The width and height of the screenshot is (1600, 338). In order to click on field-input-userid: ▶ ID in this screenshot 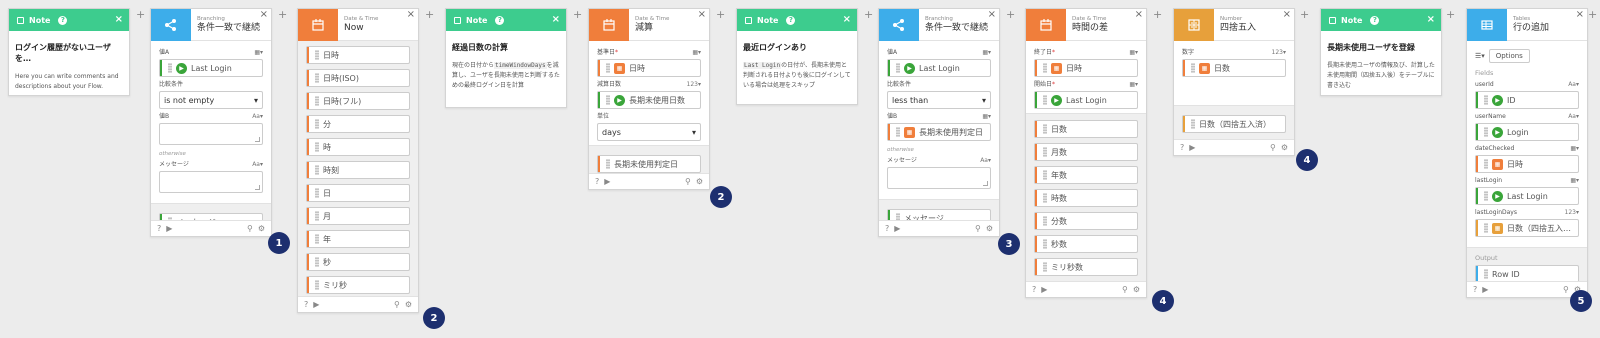, I will do `click(1527, 100)`.